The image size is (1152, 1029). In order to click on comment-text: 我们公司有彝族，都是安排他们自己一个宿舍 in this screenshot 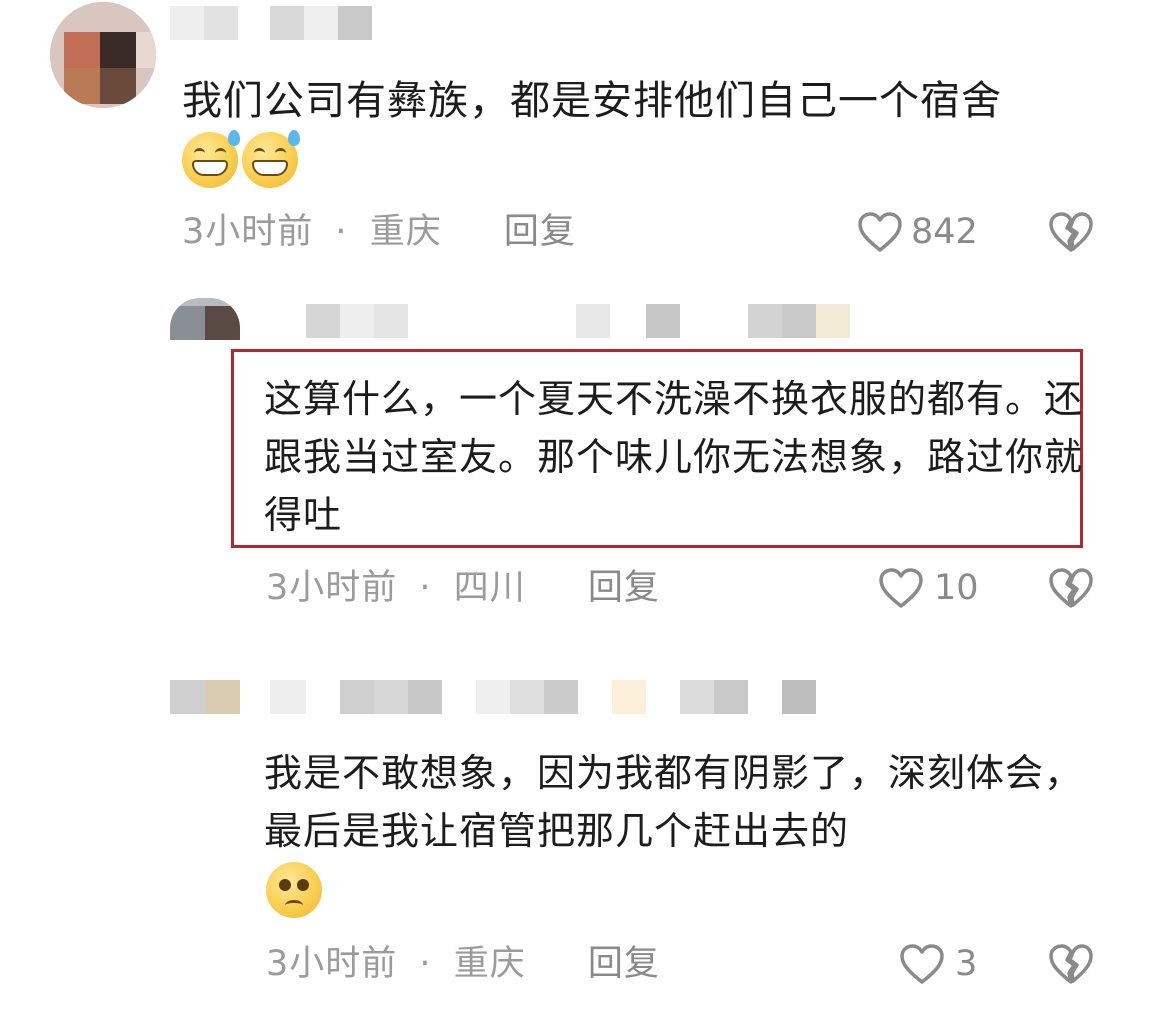, I will do `click(592, 101)`.